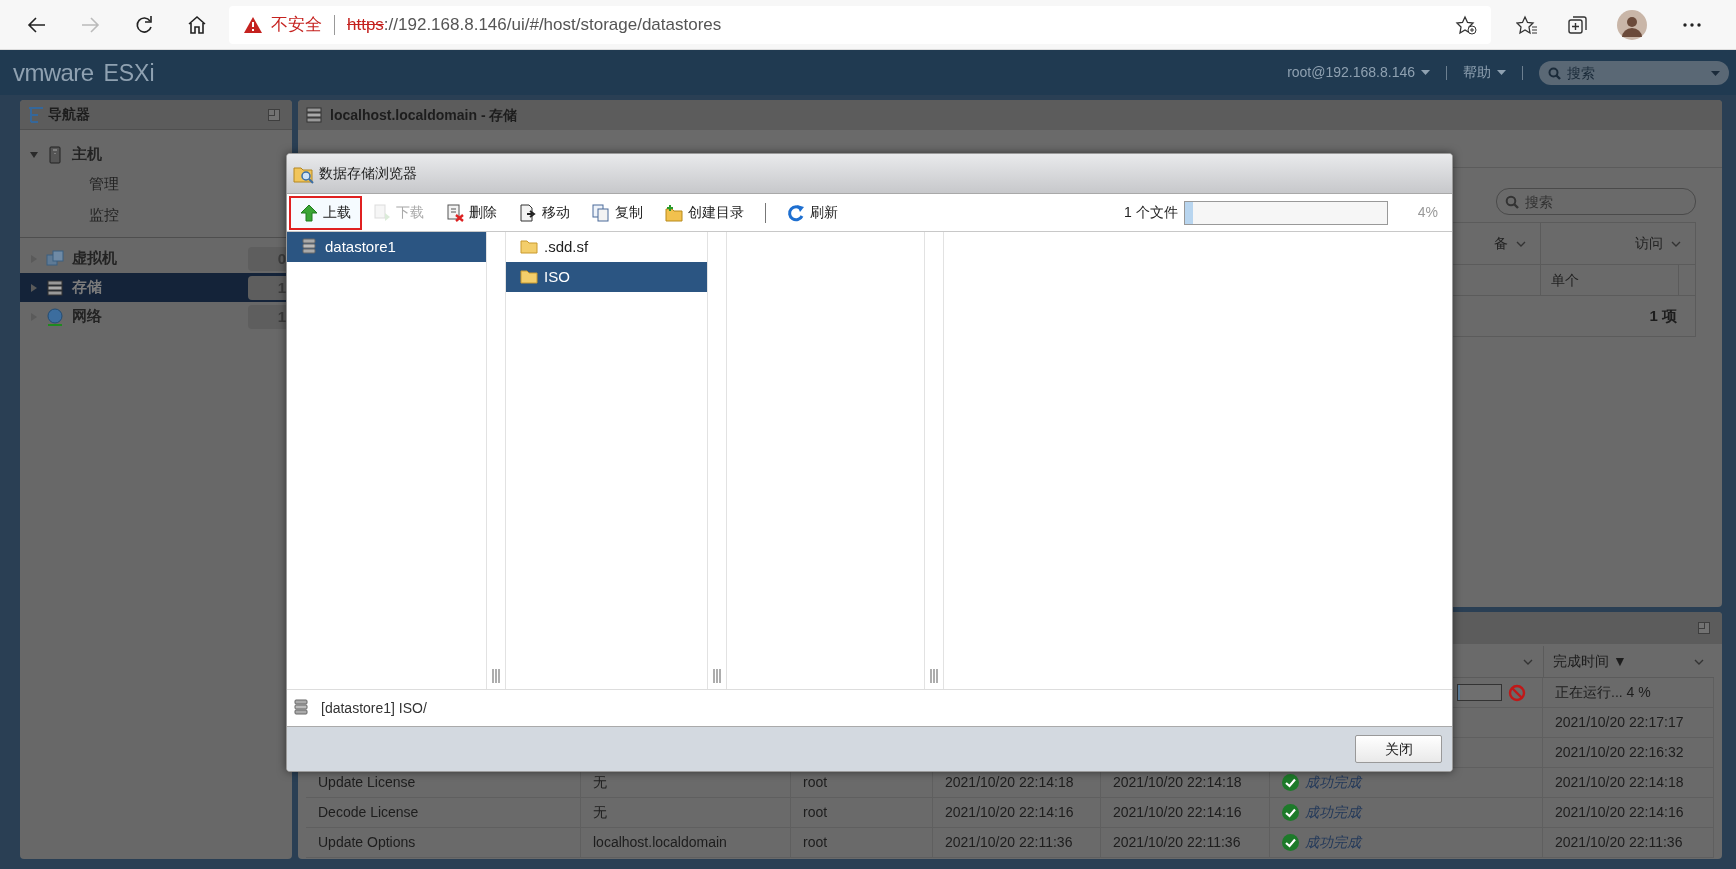 Image resolution: width=1736 pixels, height=869 pixels. What do you see at coordinates (601, 212) in the screenshot?
I see `copy-documents-icon` at bounding box center [601, 212].